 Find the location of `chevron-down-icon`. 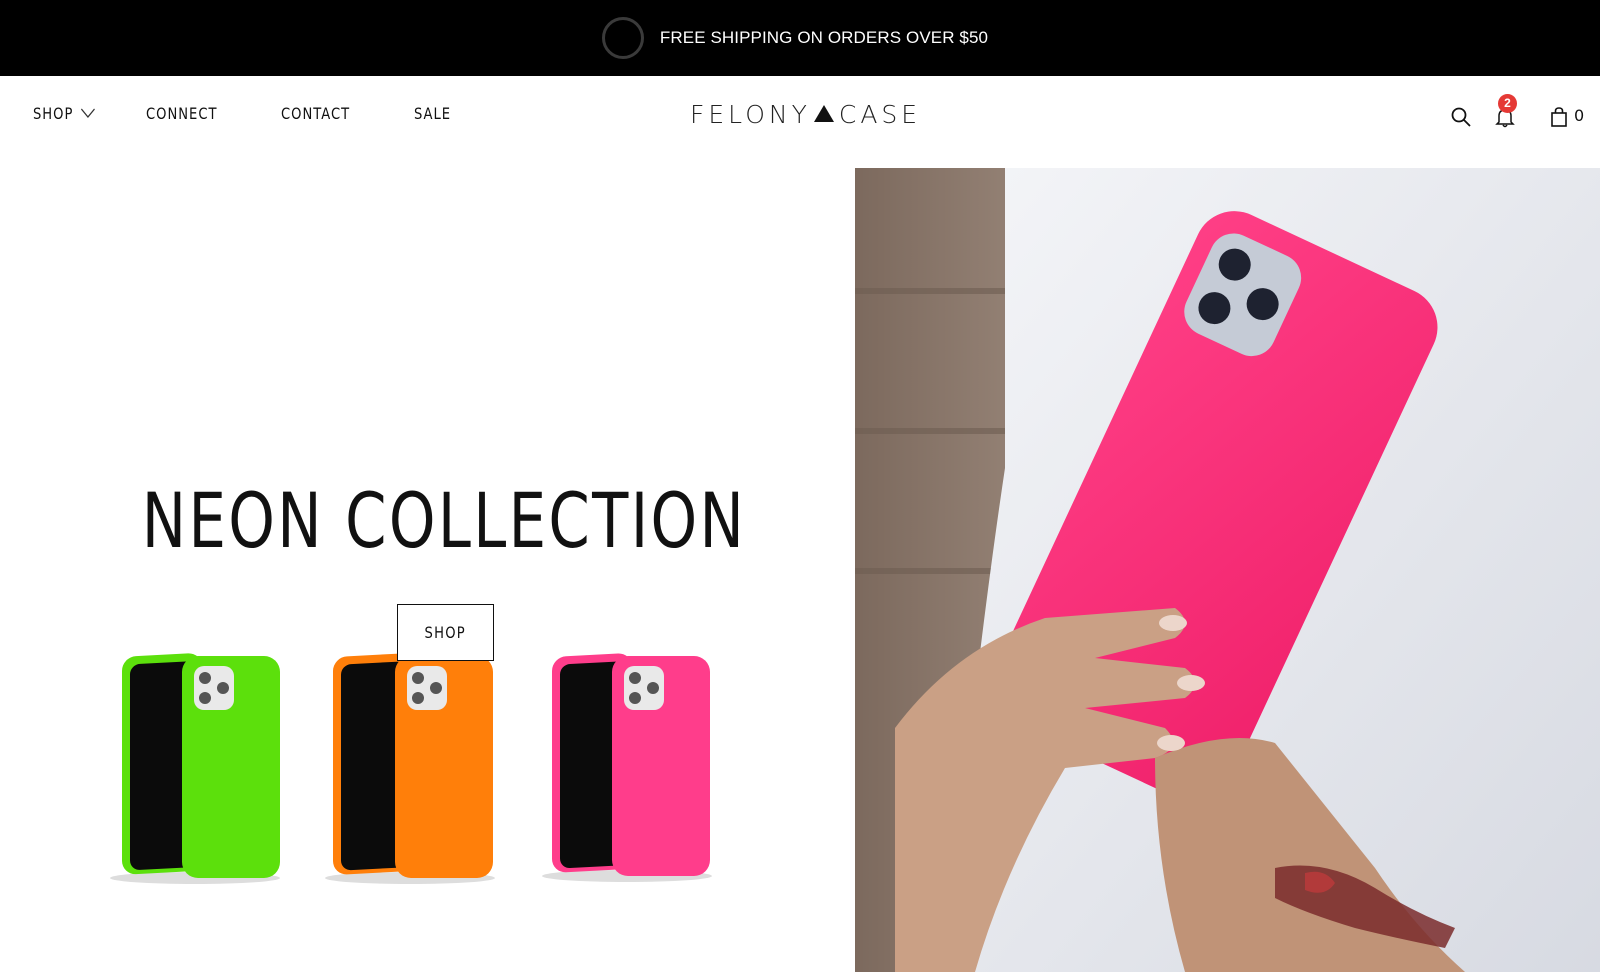

chevron-down-icon is located at coordinates (88, 113).